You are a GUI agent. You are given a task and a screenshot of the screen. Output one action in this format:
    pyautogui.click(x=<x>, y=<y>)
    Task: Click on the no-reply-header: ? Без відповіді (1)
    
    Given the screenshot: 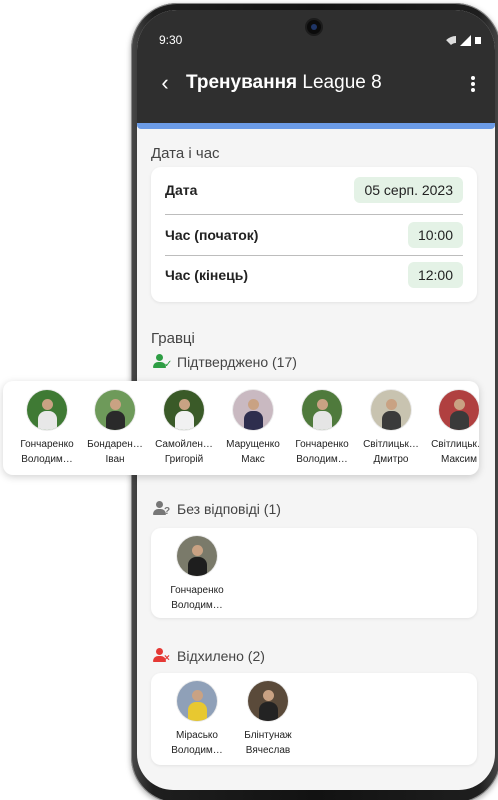 What is the action you would take?
    pyautogui.click(x=217, y=509)
    